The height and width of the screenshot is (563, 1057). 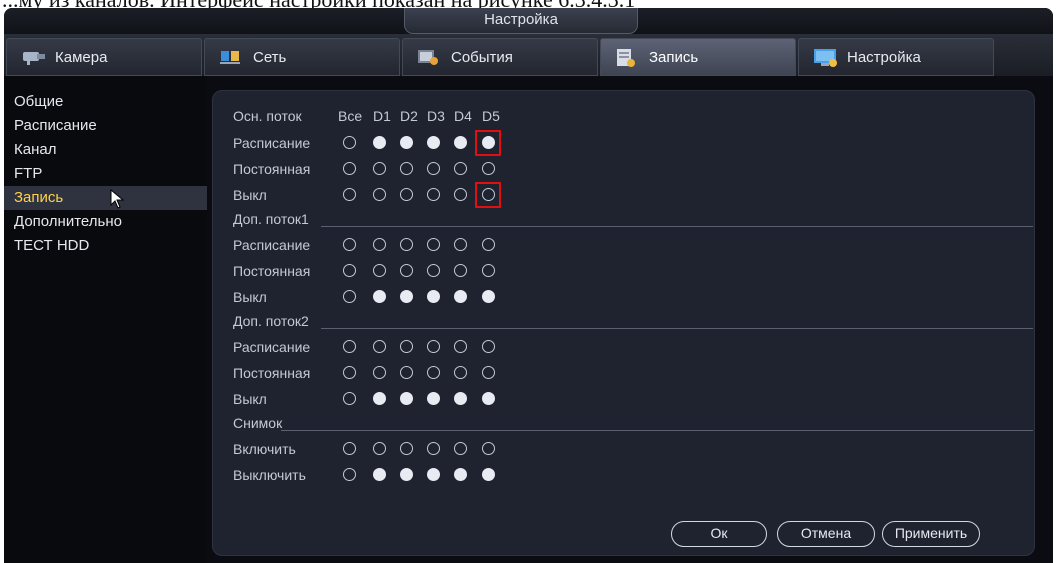 I want to click on col-d1-label: D1, so click(x=382, y=116).